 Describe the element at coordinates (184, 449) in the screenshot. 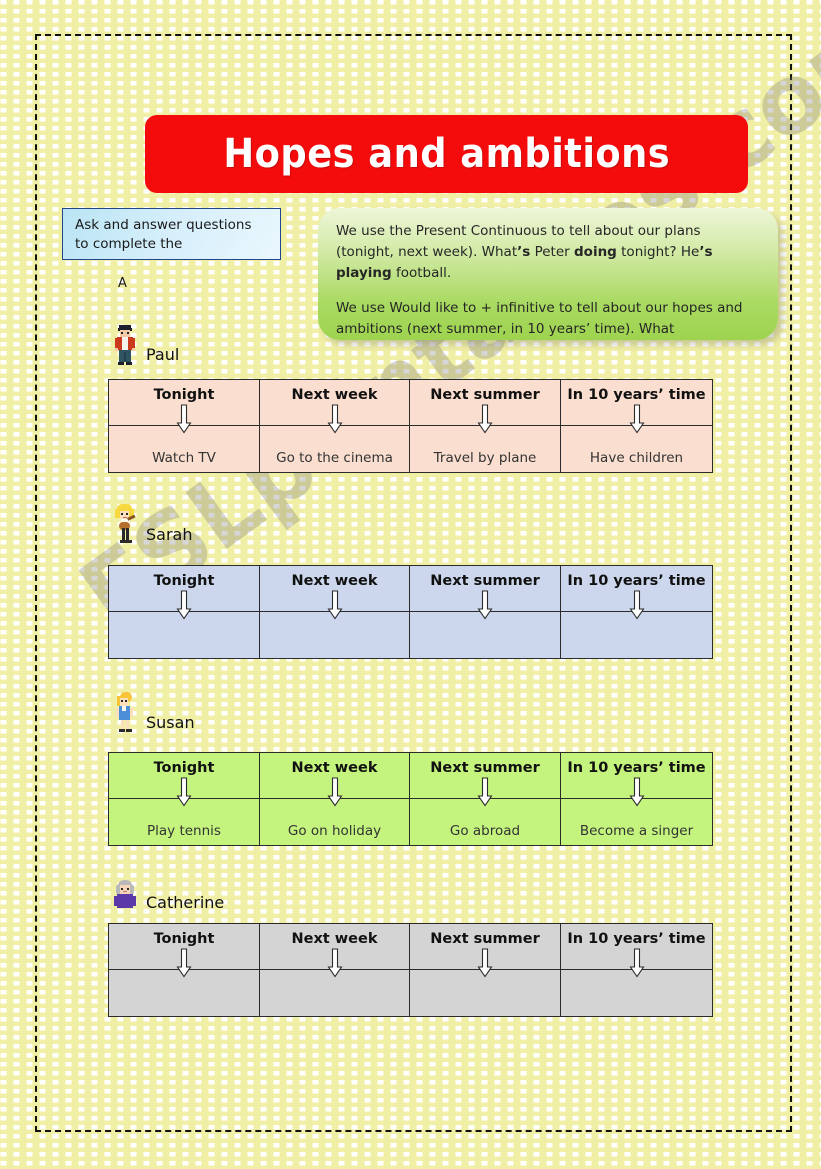

I see `value-cell-tonight: Watch TV` at that location.